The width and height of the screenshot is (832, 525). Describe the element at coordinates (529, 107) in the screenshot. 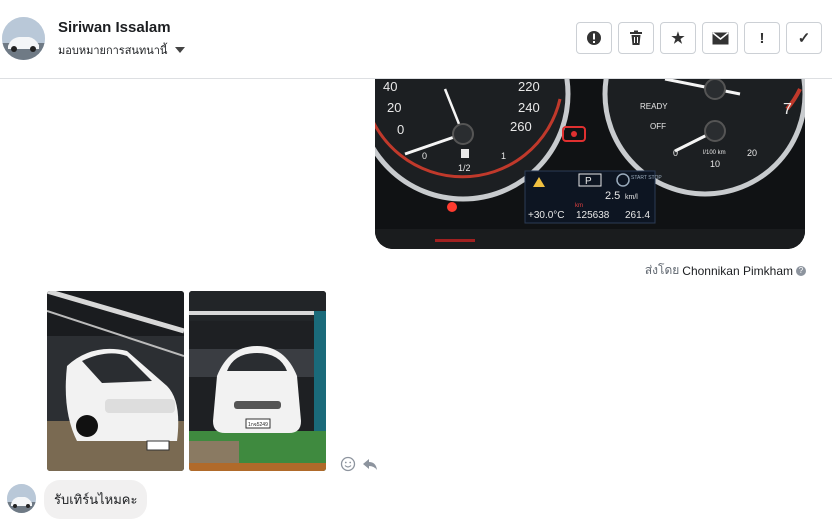

I see `tach-label: 240` at that location.